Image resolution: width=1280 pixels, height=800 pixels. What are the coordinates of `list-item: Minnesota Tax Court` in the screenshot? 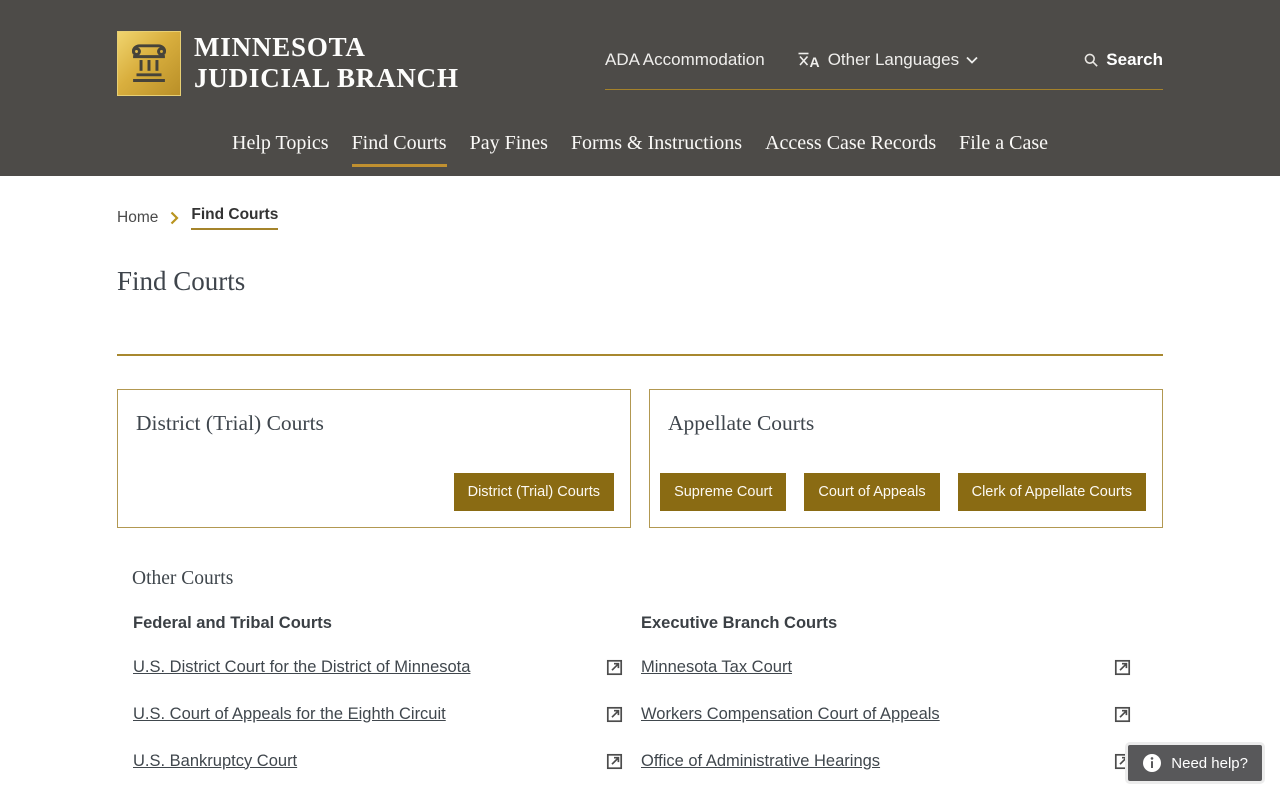 It's located at (887, 667).